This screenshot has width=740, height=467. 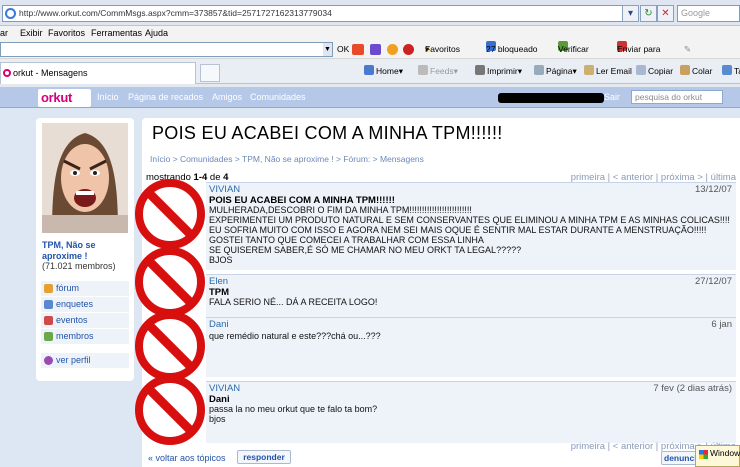 I want to click on translate-button: Ta, so click(x=731, y=70).